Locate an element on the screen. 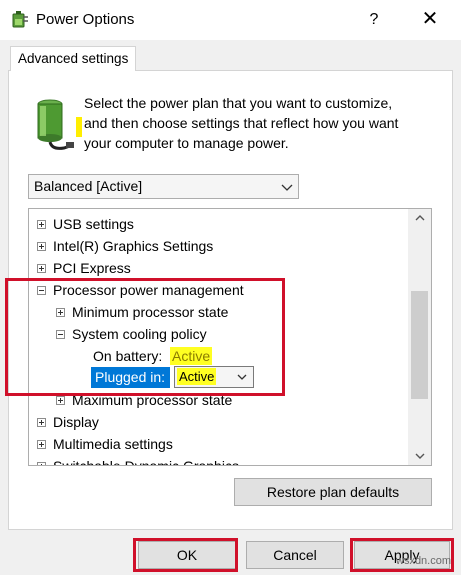 The width and height of the screenshot is (461, 575). highlight-box-processor-settings is located at coordinates (145, 337).